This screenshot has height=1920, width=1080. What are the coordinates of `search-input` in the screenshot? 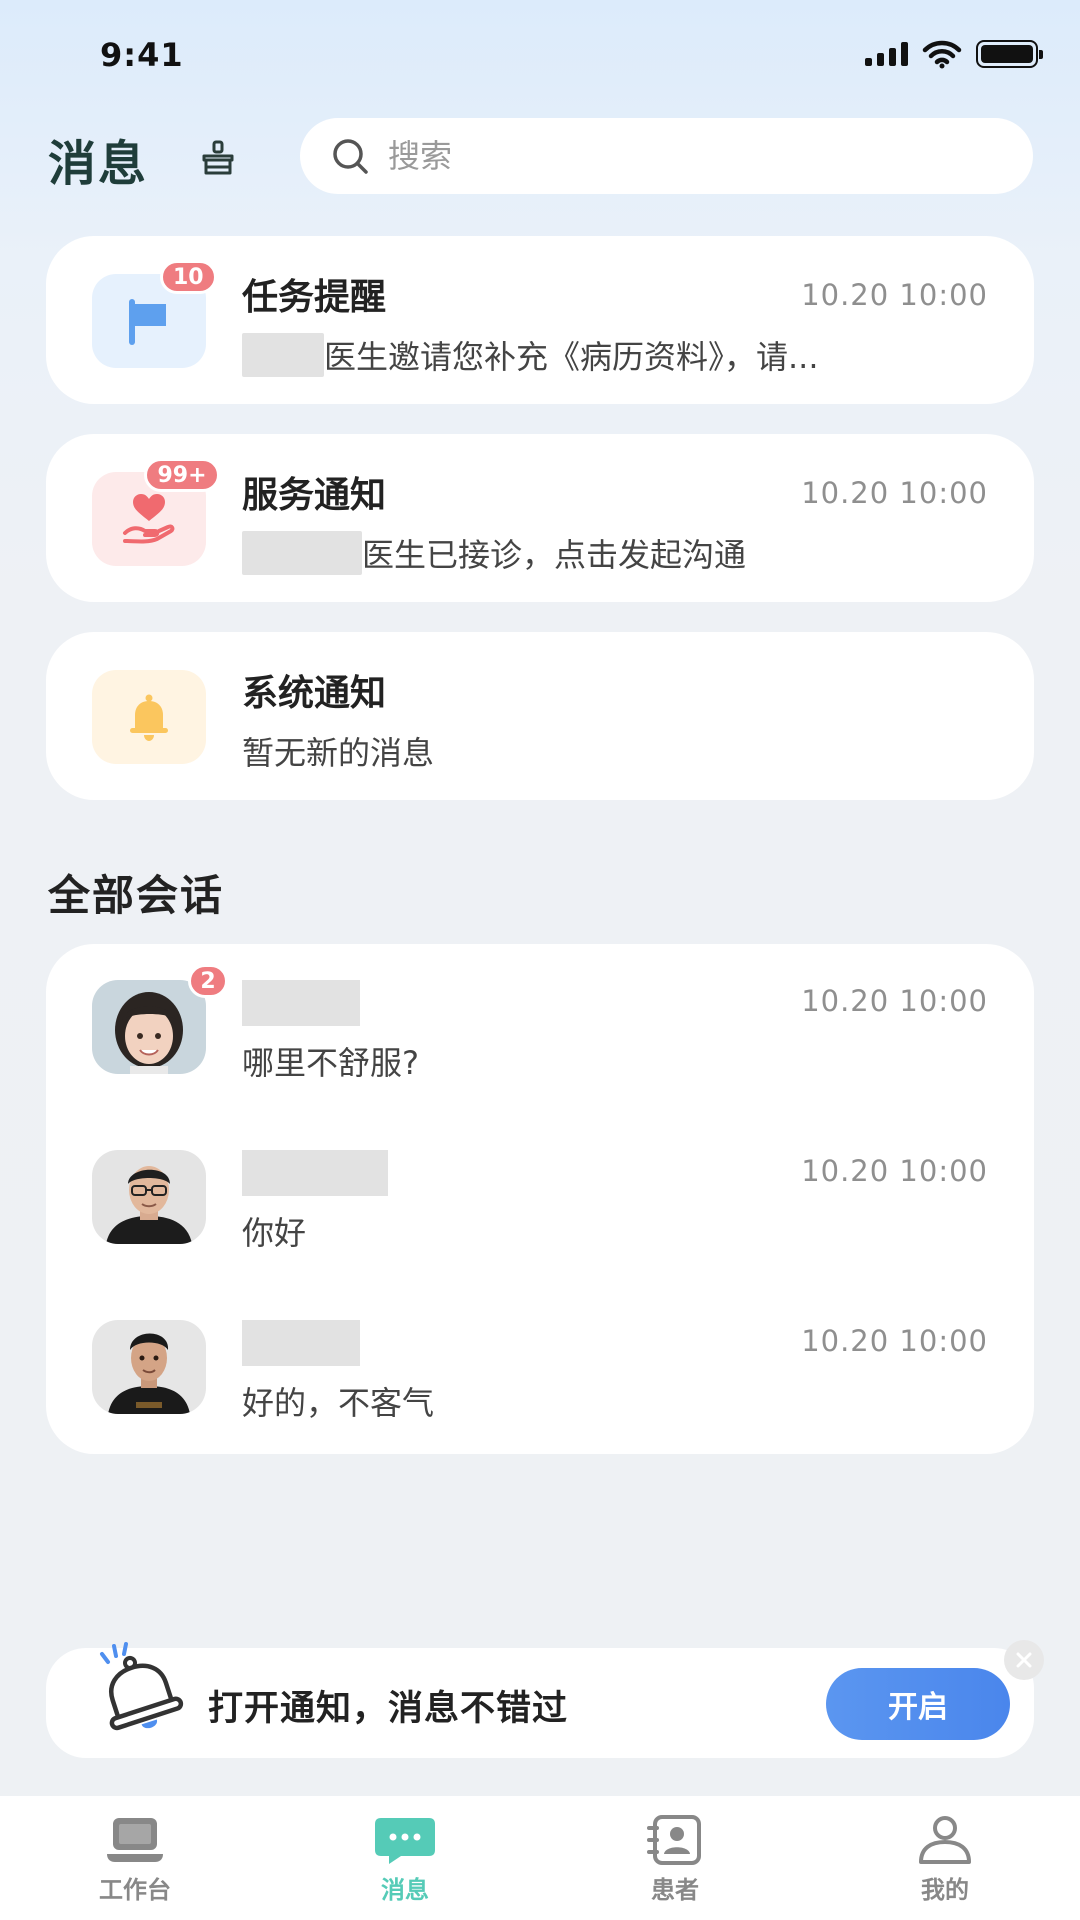 It's located at (668, 156).